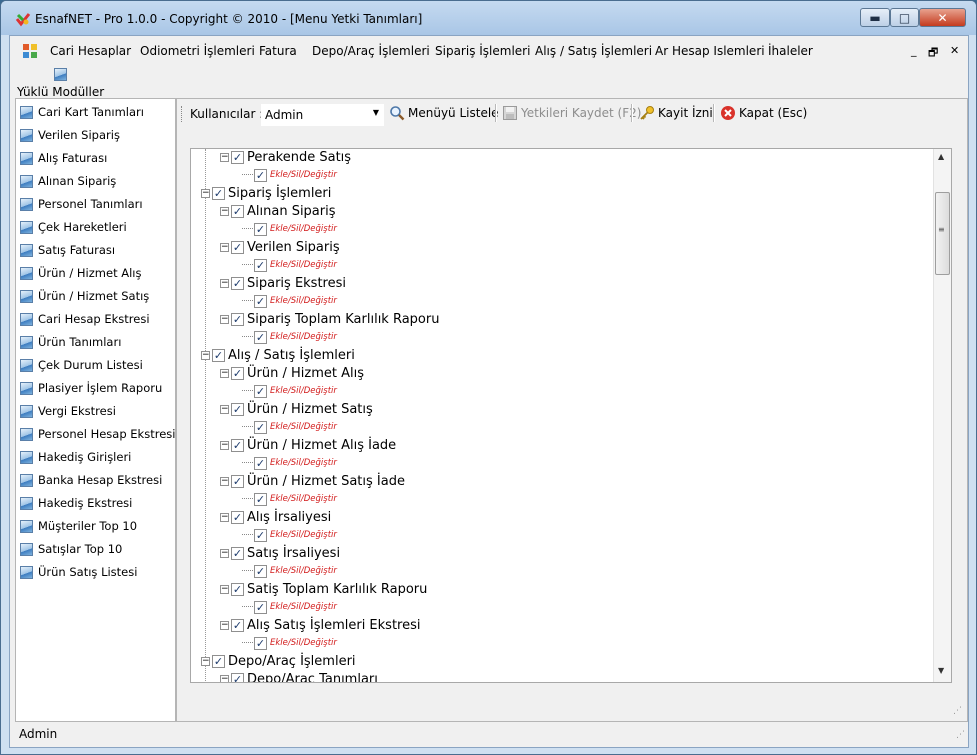 The image size is (977, 755). What do you see at coordinates (954, 50) in the screenshot?
I see `mdi-close-button: ✕` at bounding box center [954, 50].